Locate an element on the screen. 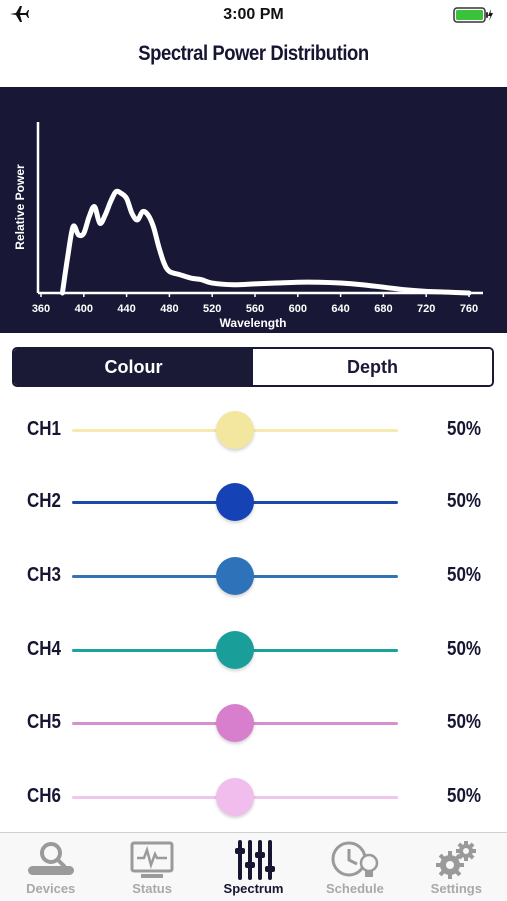 This screenshot has width=507, height=901. x-tick-label: 400 is located at coordinates (84, 309).